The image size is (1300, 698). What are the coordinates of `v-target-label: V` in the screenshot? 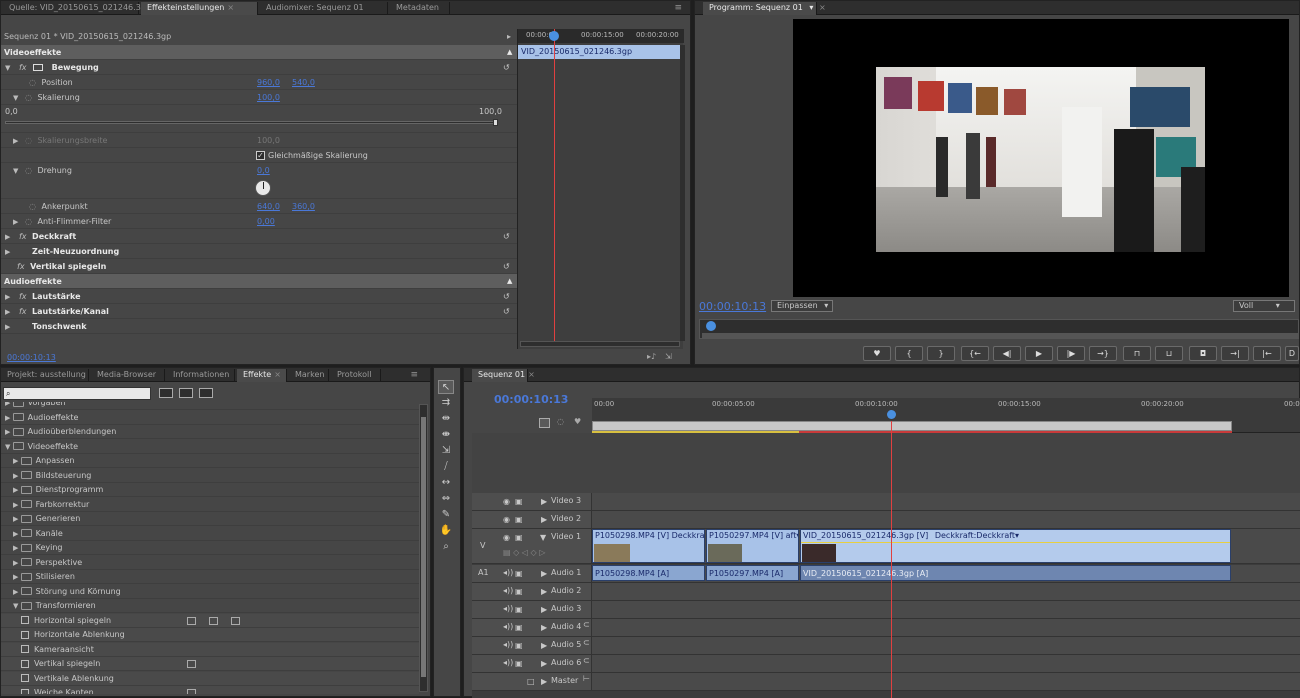 It's located at (482, 545).